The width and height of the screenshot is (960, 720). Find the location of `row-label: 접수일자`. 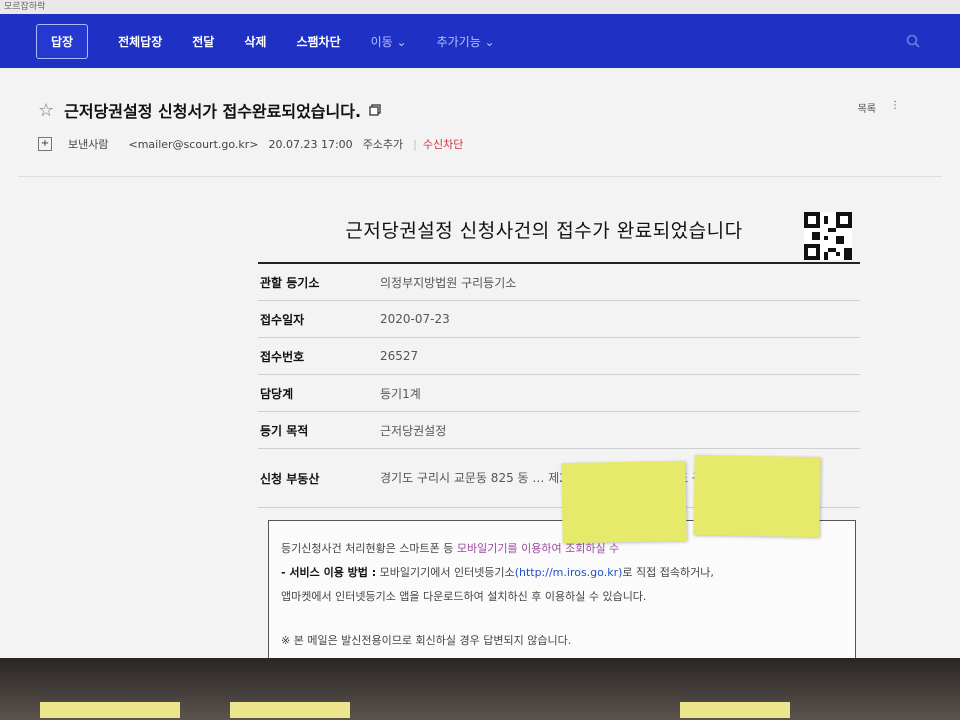

row-label: 접수일자 is located at coordinates (282, 319).